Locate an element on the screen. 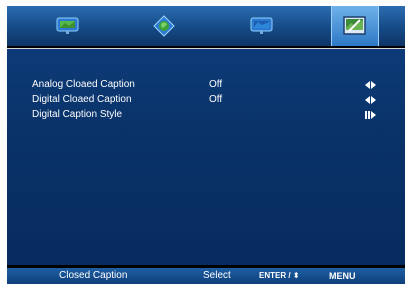  footer-hint: Select is located at coordinates (217, 275).